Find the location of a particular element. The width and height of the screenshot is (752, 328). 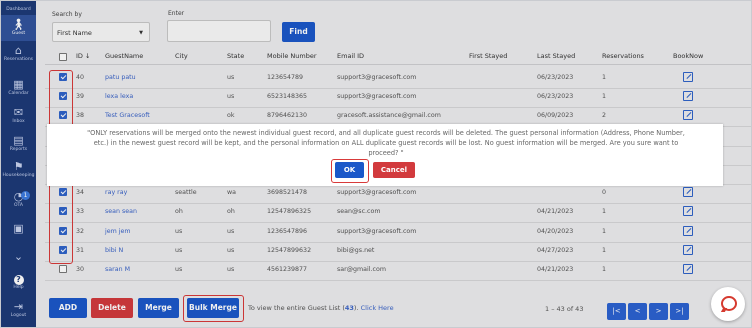

ok-button: OK is located at coordinates (349, 170).